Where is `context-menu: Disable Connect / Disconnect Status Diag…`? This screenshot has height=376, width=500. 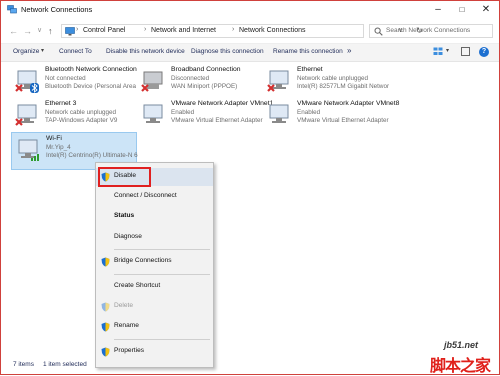 context-menu: Disable Connect / Disconnect Status Diag… is located at coordinates (154, 265).